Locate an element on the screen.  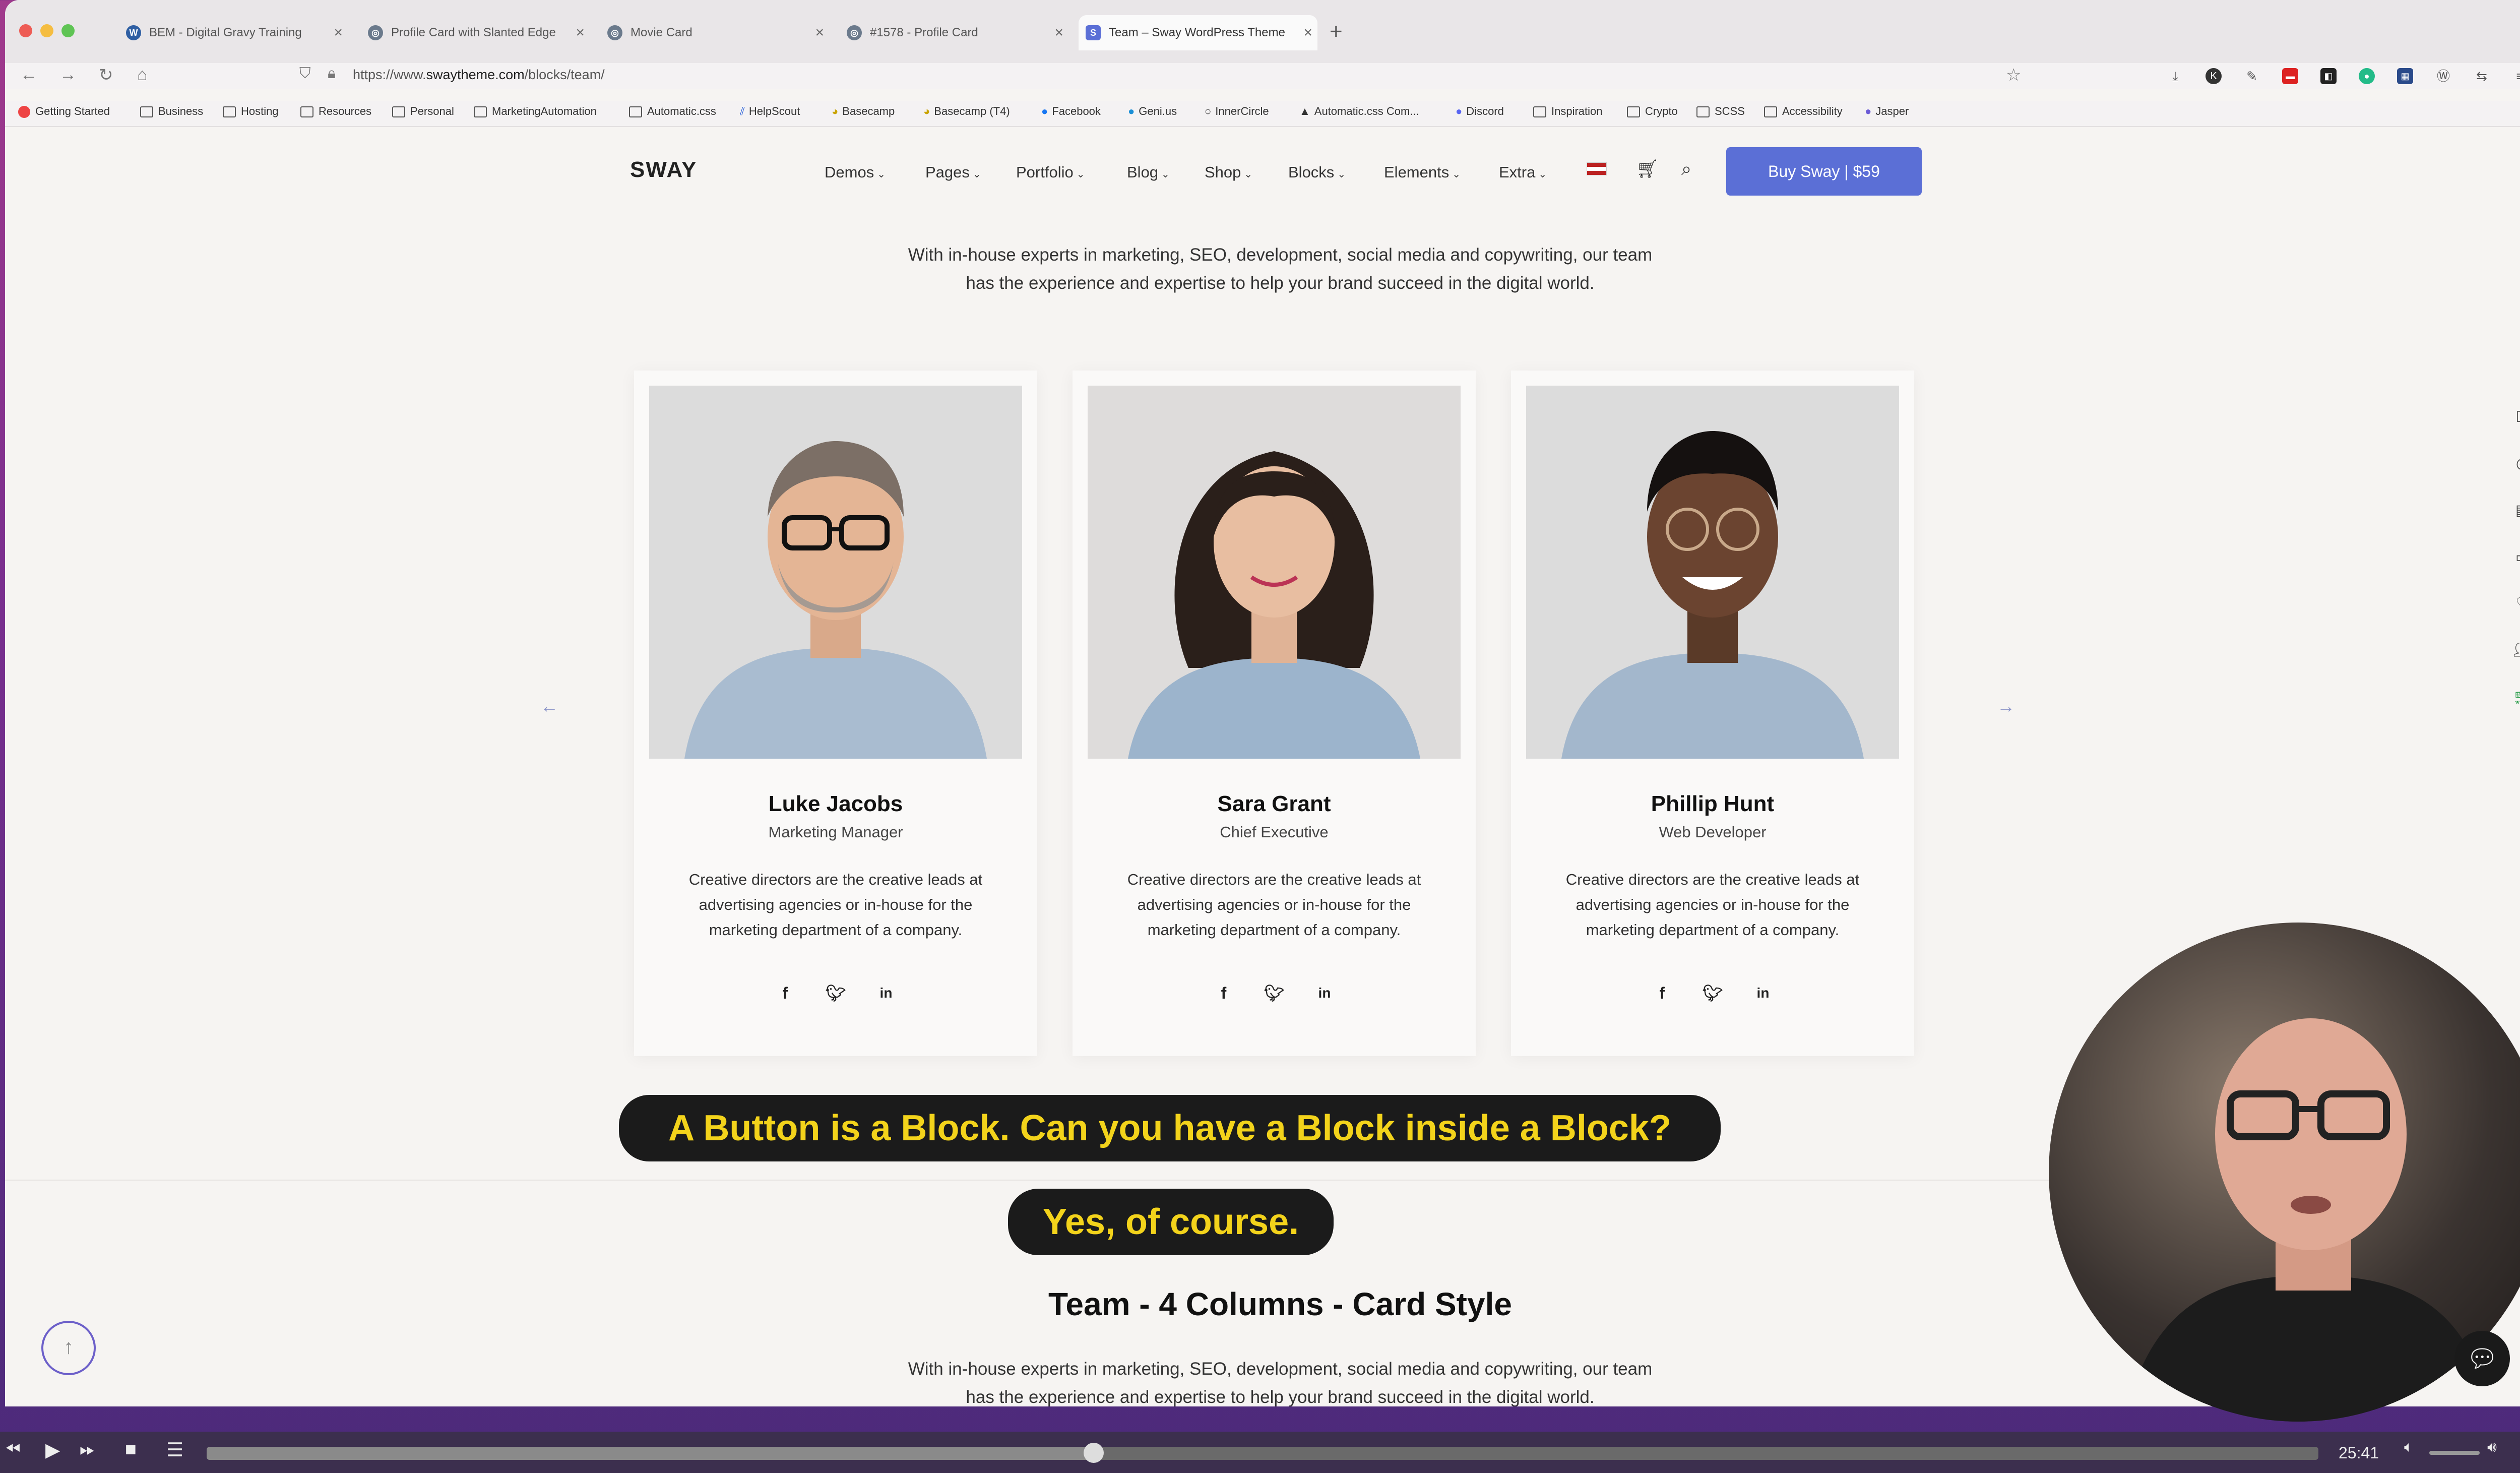
tab-team-sway: S Team – Sway WordPress Theme × is located at coordinates (1198, 32).